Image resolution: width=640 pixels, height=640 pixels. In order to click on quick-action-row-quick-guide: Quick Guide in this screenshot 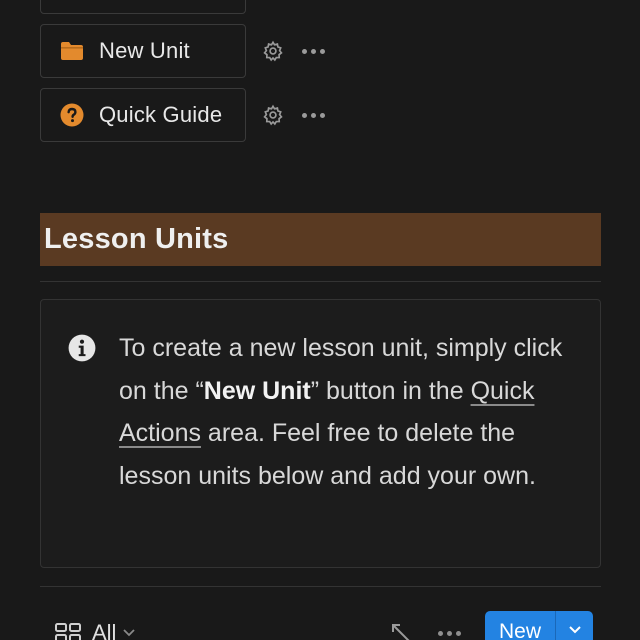, I will do `click(184, 115)`.